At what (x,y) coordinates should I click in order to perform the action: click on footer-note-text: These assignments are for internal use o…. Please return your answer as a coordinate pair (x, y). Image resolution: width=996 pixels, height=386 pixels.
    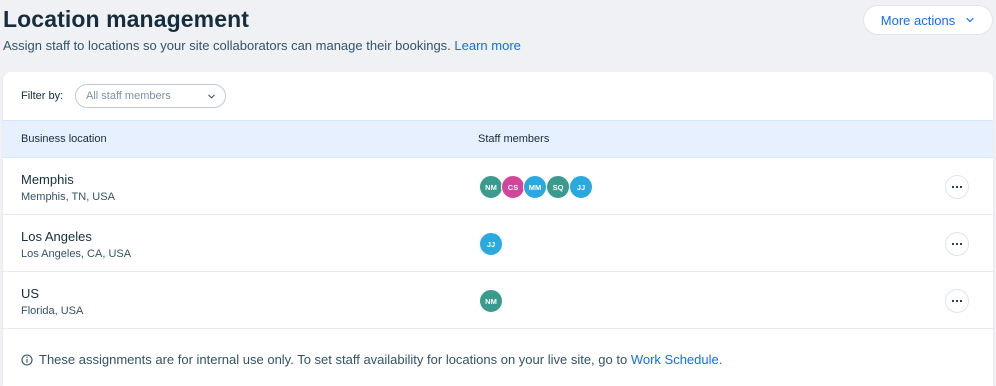
    Looking at the image, I should click on (335, 359).